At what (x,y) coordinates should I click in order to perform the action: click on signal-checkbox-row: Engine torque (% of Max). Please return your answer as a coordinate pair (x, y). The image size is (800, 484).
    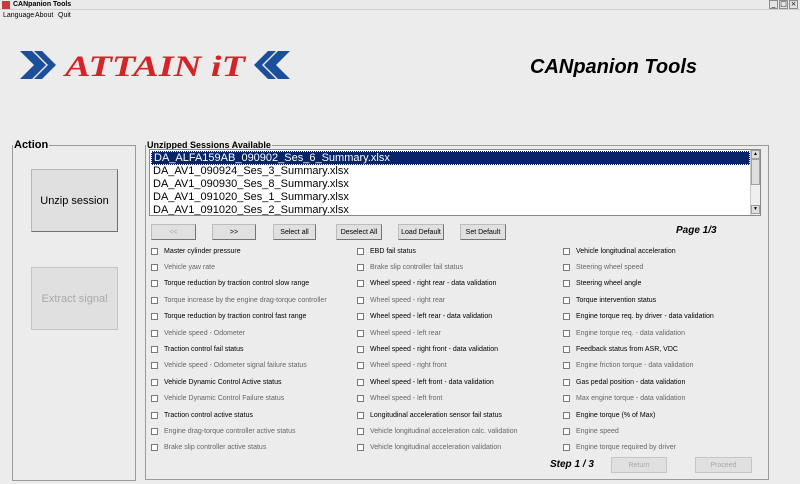
    Looking at the image, I should click on (609, 415).